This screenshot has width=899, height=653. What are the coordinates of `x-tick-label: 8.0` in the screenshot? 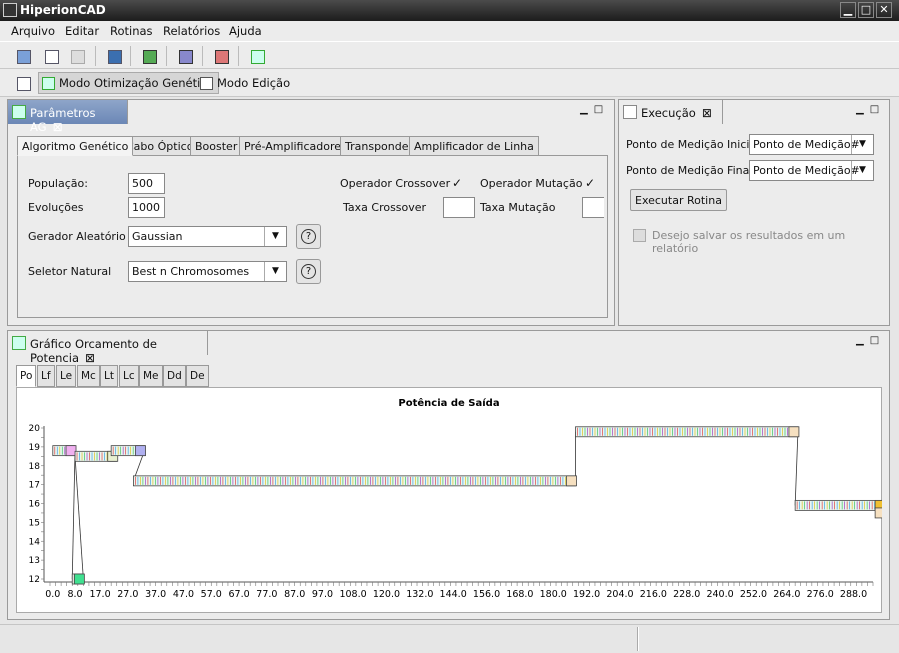 It's located at (74, 594).